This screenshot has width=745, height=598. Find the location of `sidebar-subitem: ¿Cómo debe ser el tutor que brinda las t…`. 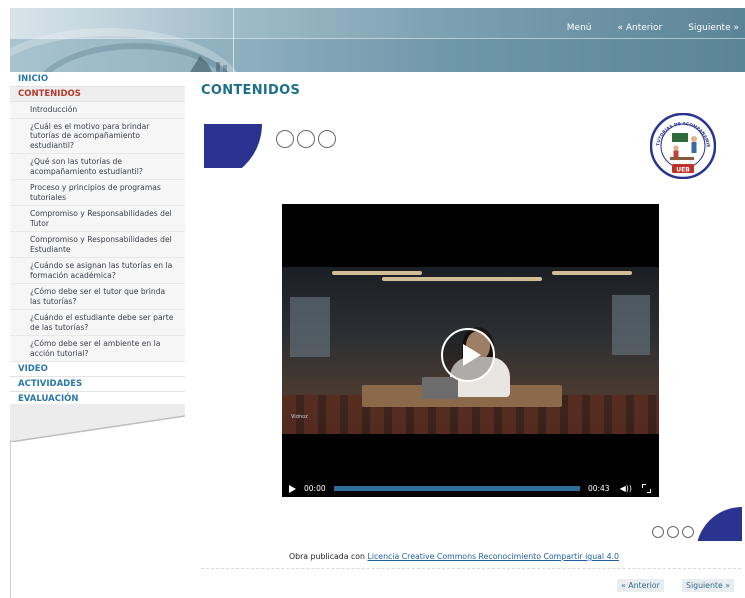

sidebar-subitem: ¿Cómo debe ser el tutor que brinda las t… is located at coordinates (97, 297).